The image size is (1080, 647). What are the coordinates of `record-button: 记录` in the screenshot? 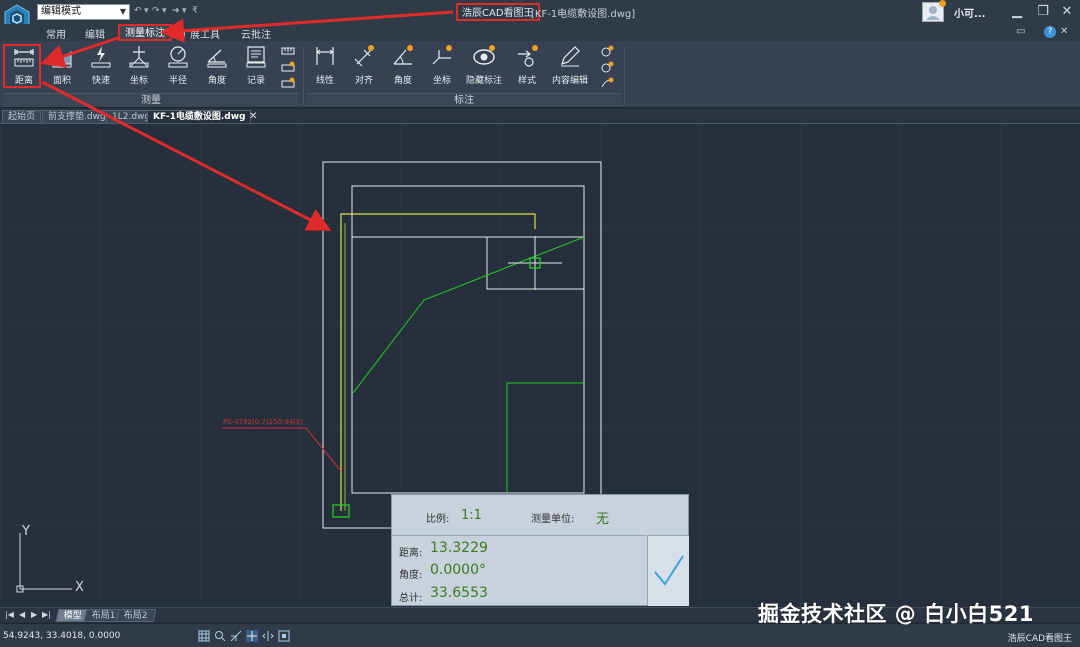 It's located at (256, 66).